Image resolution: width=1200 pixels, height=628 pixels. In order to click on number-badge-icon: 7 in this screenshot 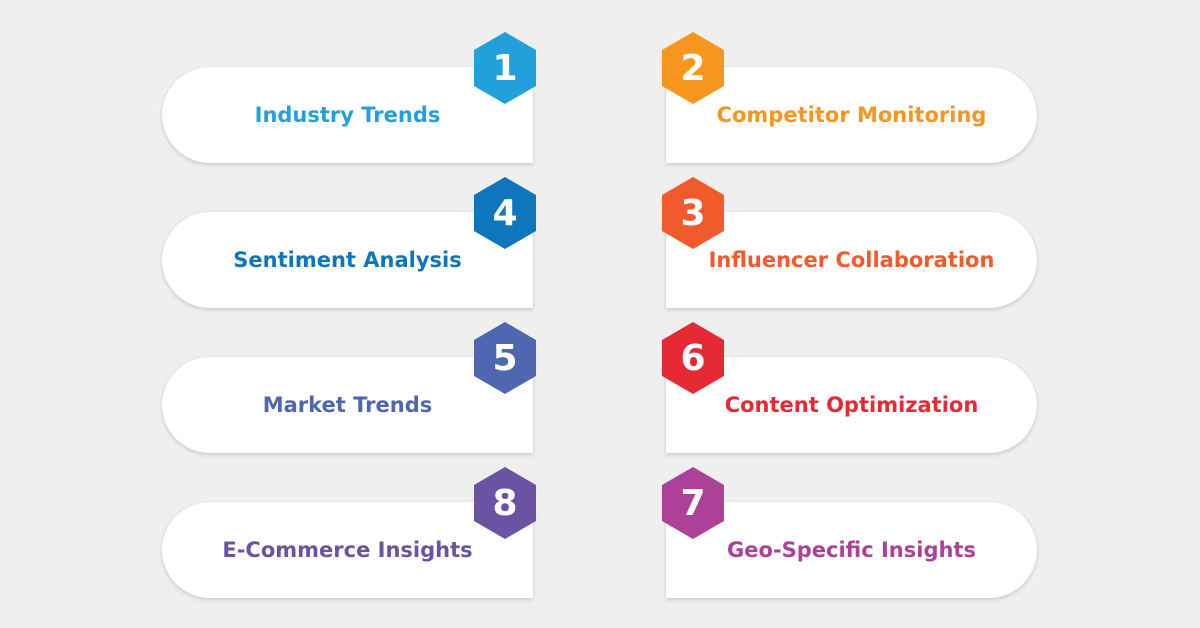, I will do `click(693, 503)`.